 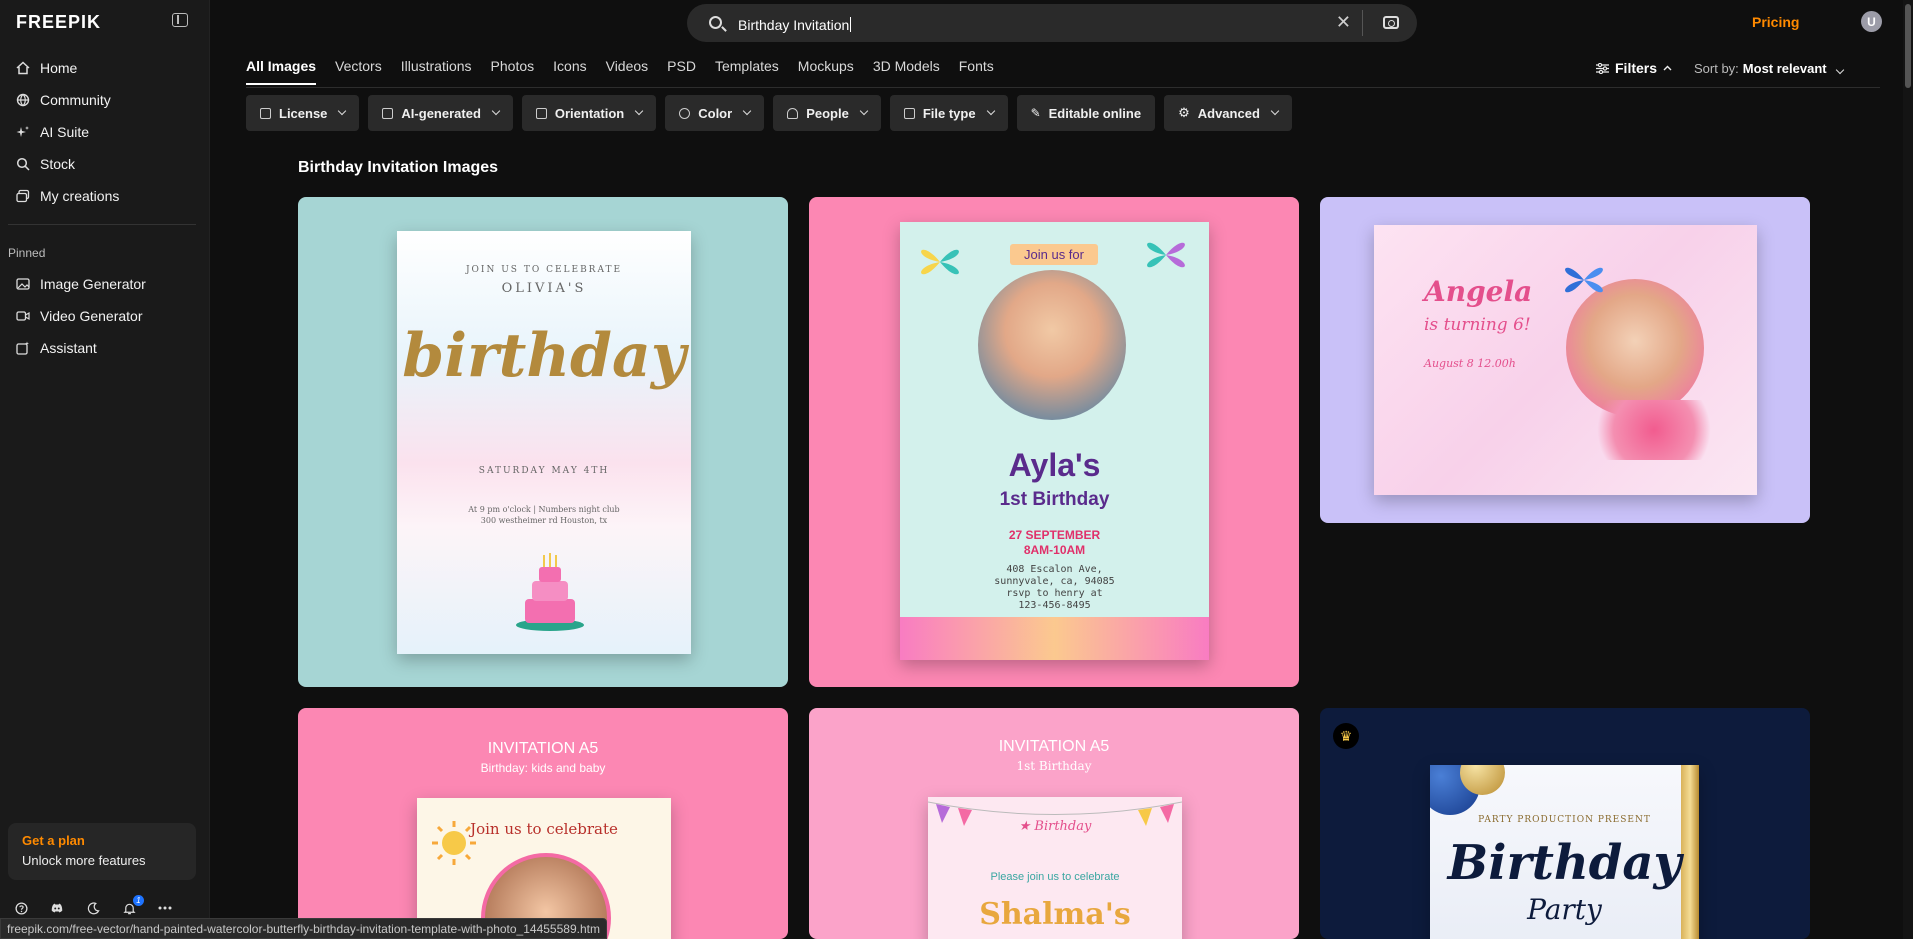 I want to click on chip-people: People, so click(x=827, y=113).